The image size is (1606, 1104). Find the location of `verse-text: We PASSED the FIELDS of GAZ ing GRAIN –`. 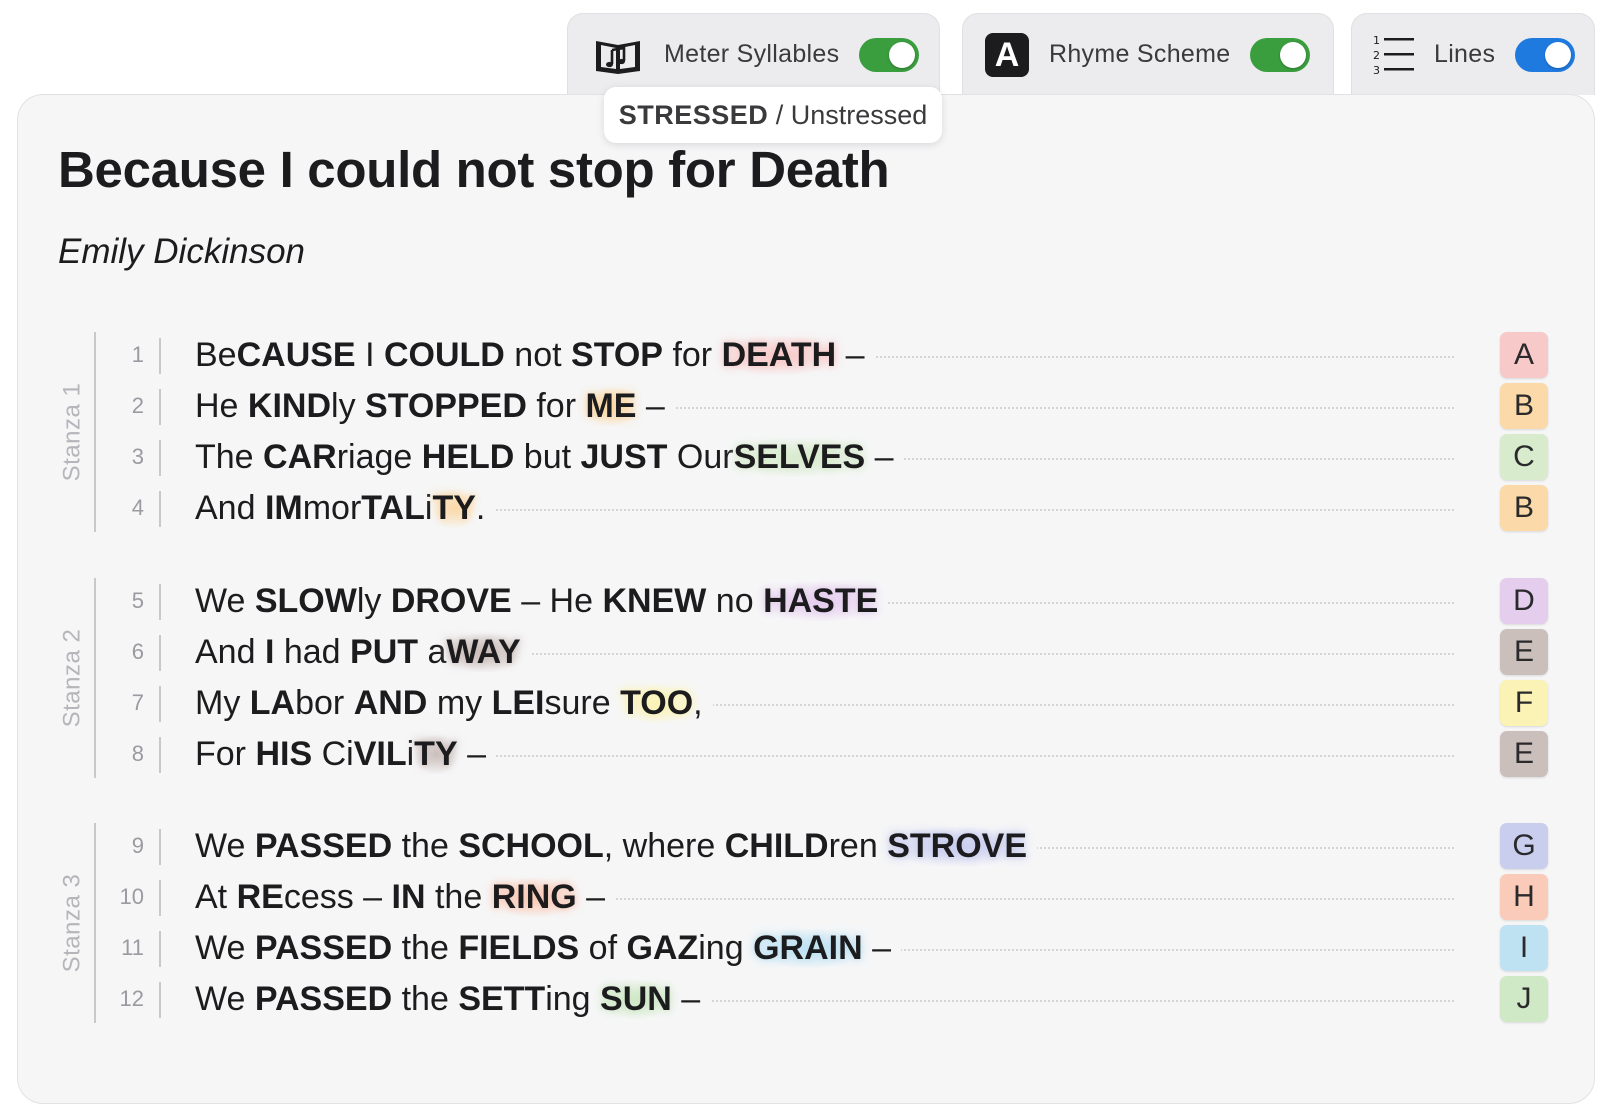

verse-text: We PASSED the FIELDS of GAZ ing GRAIN – is located at coordinates (548, 948).